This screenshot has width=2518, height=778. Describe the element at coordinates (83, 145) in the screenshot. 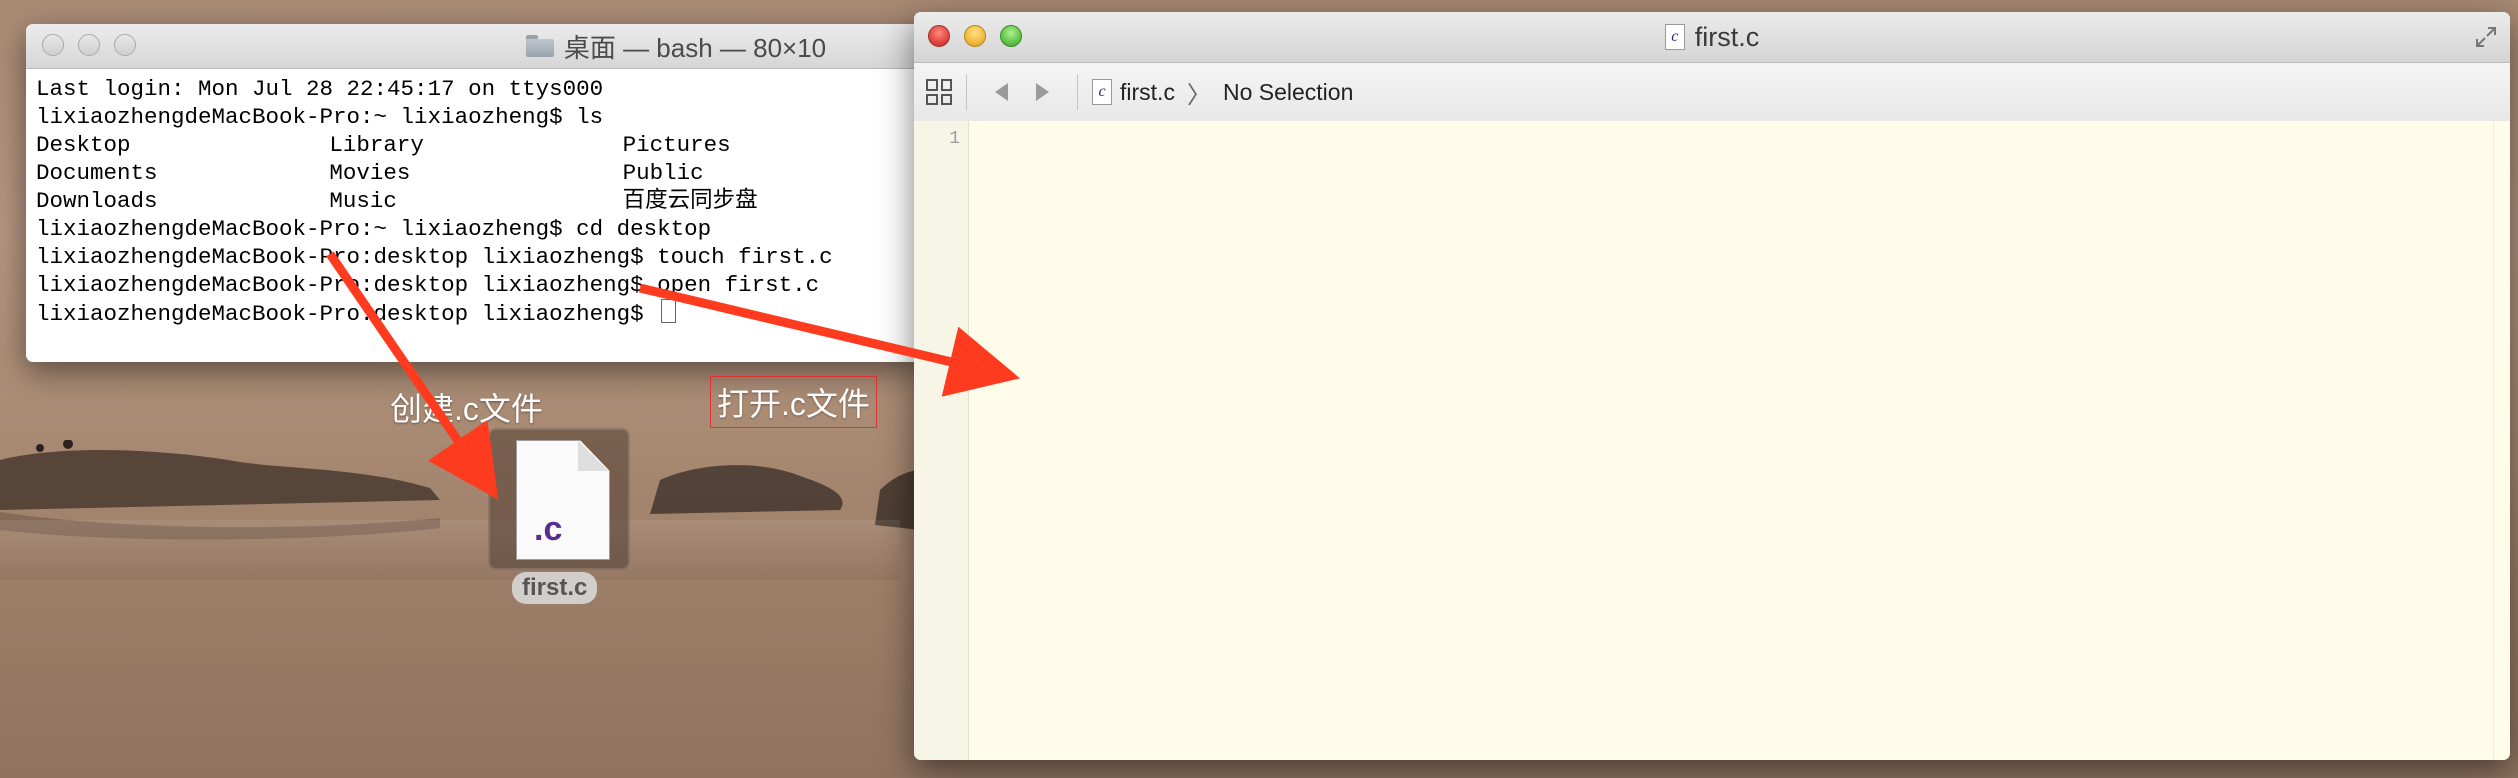

I see `ls-entry: Desktop` at that location.